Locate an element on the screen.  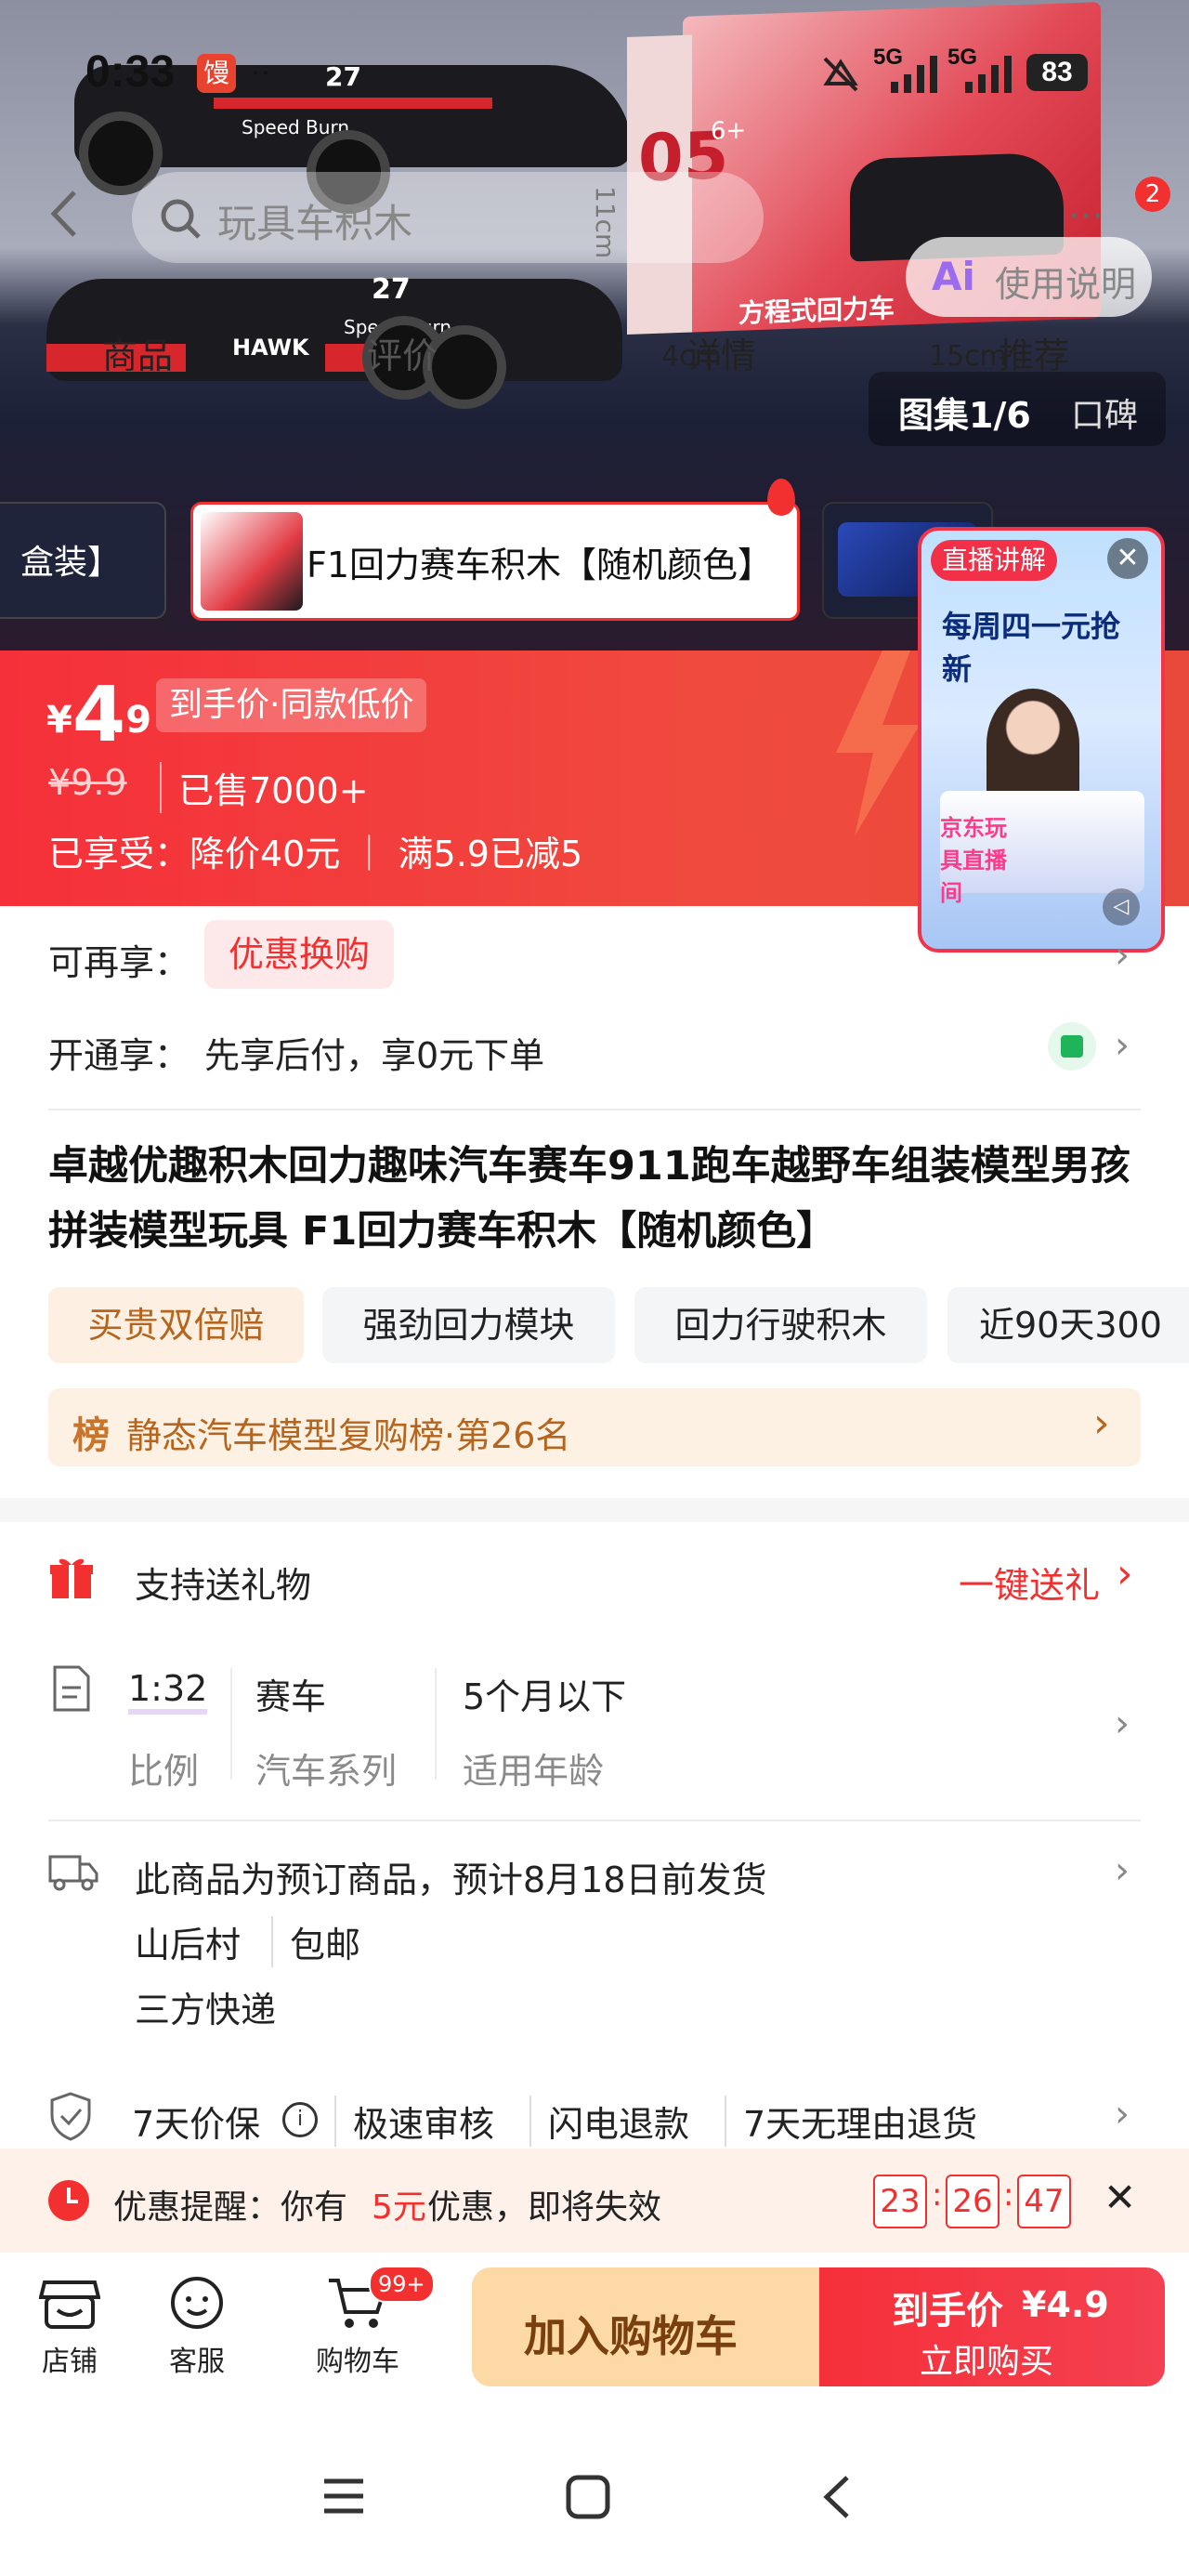
system-nav-bar is located at coordinates (594, 2484).